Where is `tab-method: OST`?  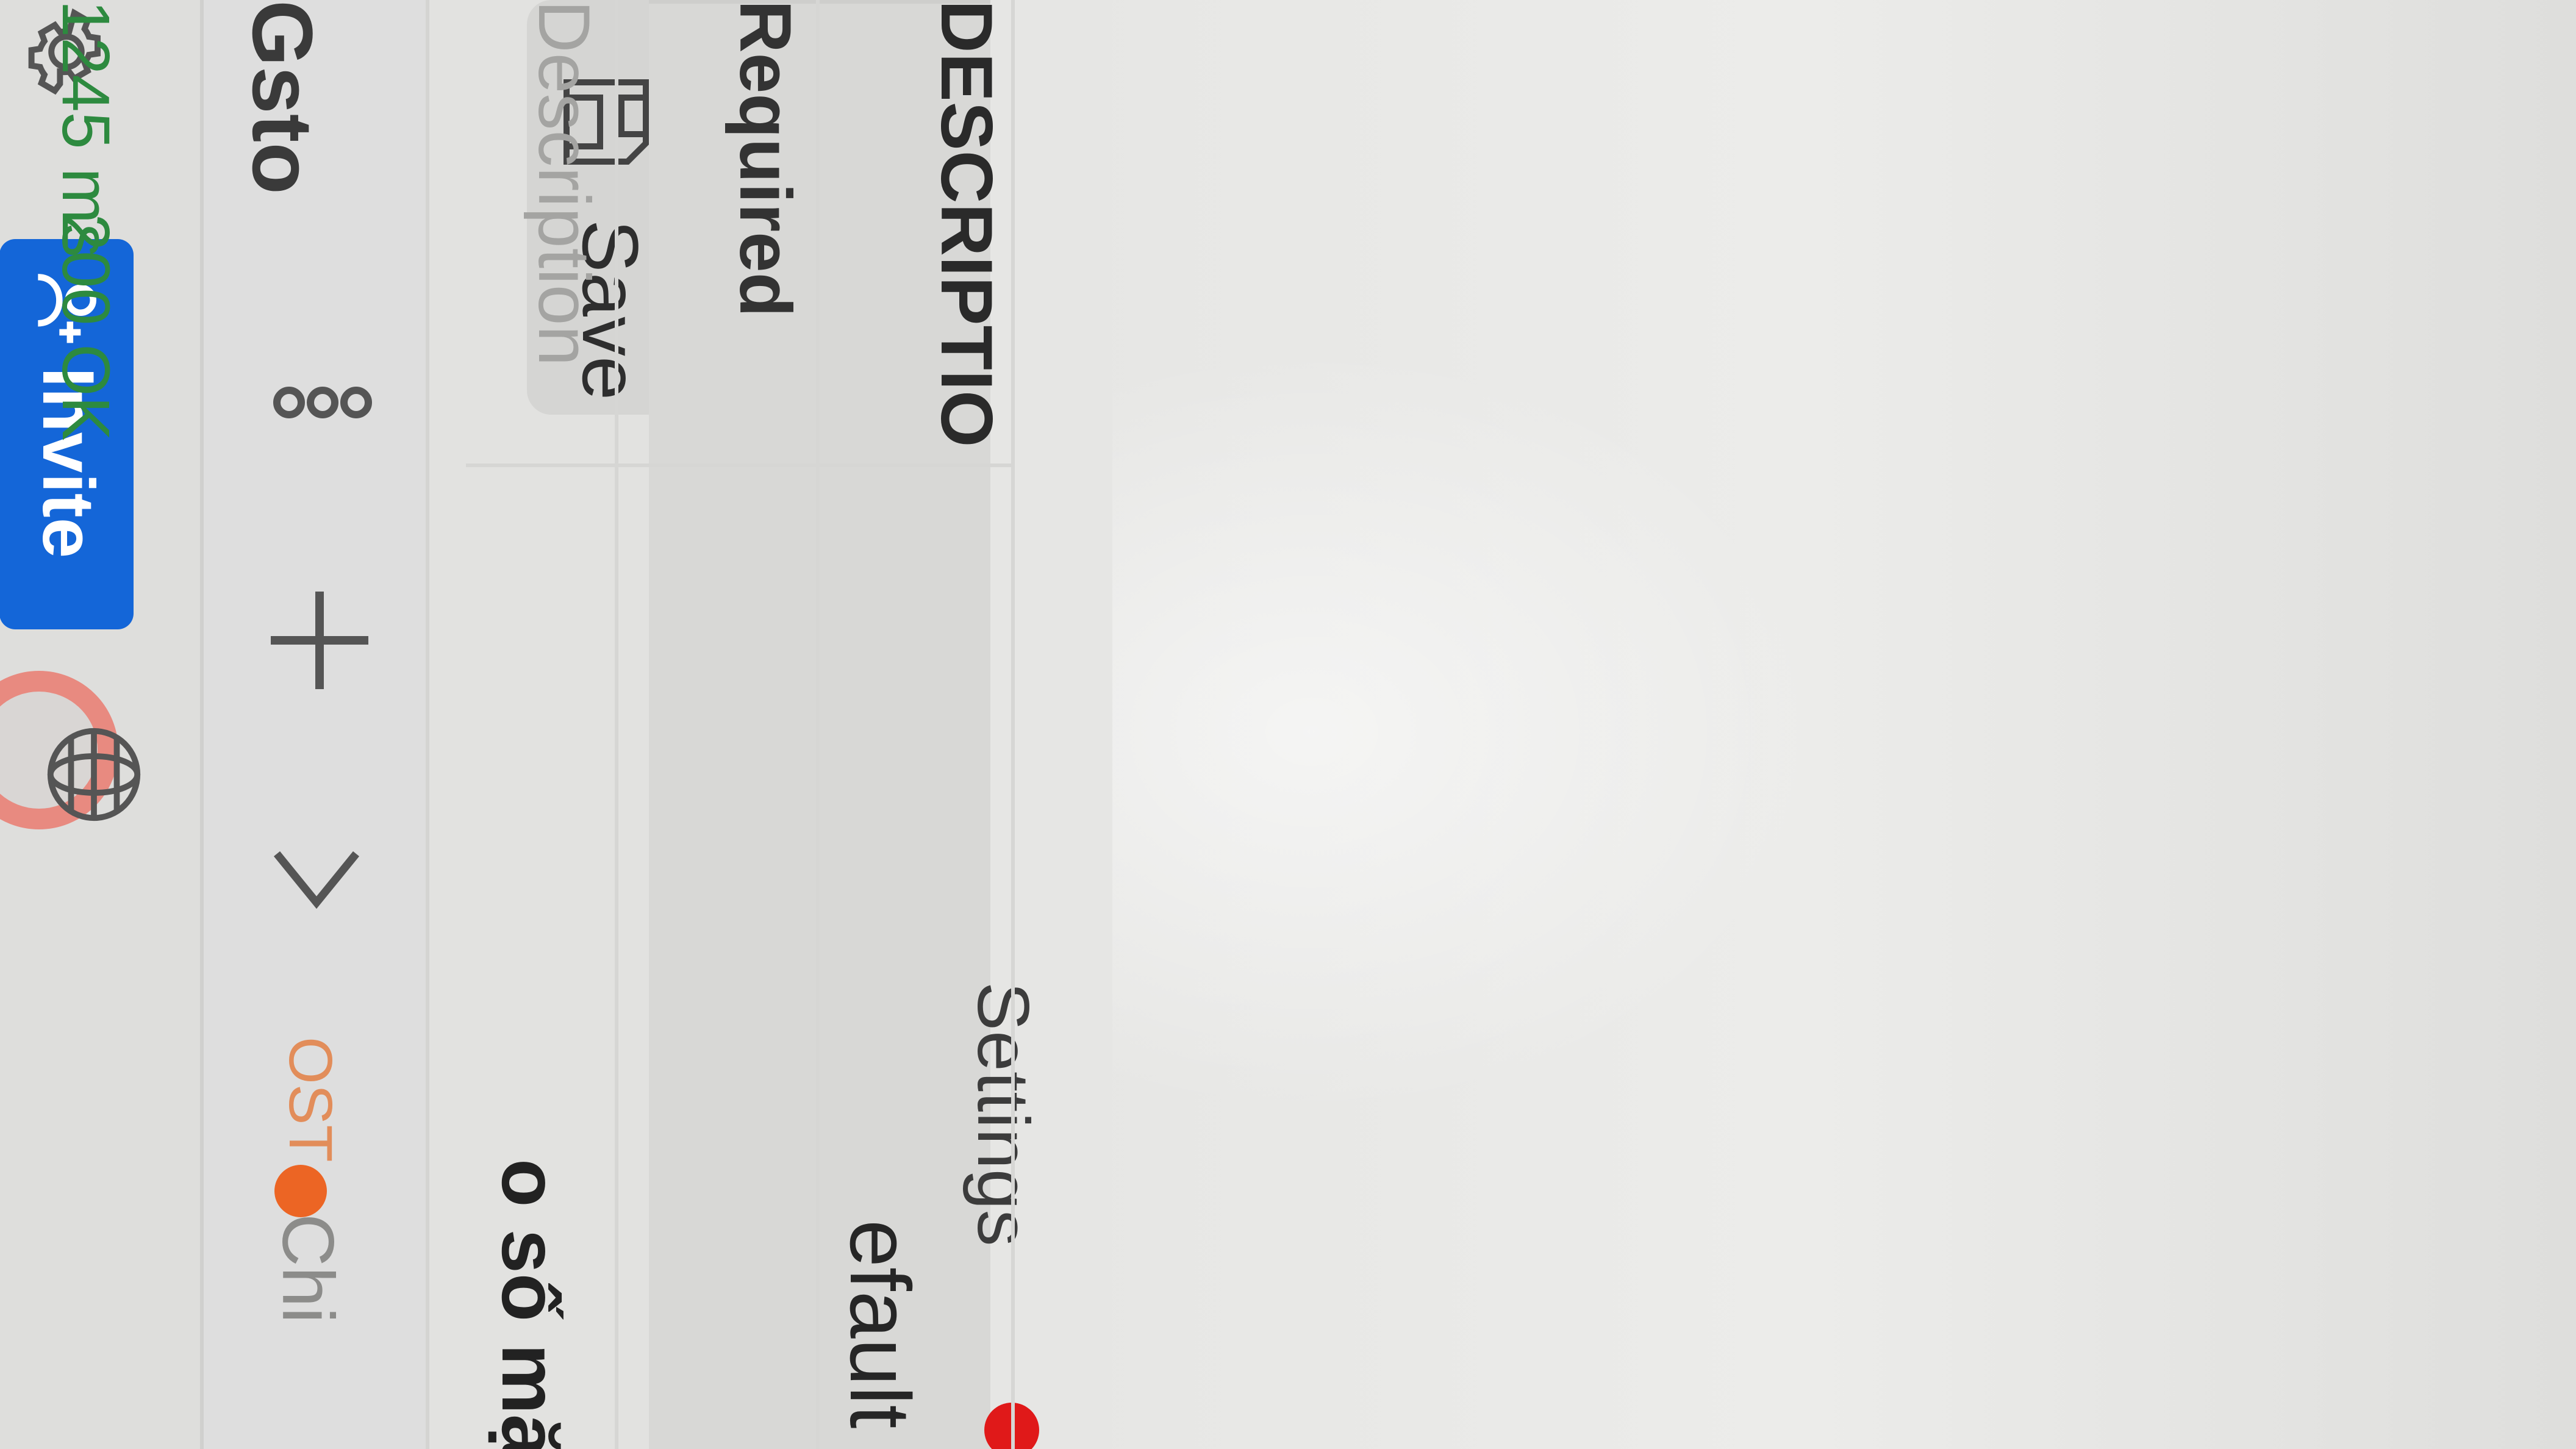
tab-method: OST is located at coordinates (310, 1099).